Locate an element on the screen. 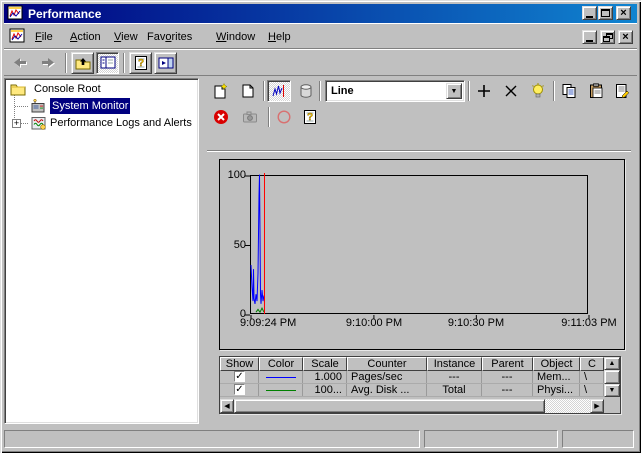 The height and width of the screenshot is (453, 641). legend-row-pages-sec: ✓ 1.000 Pages/sec --- --- Mem... \ is located at coordinates (412, 377).